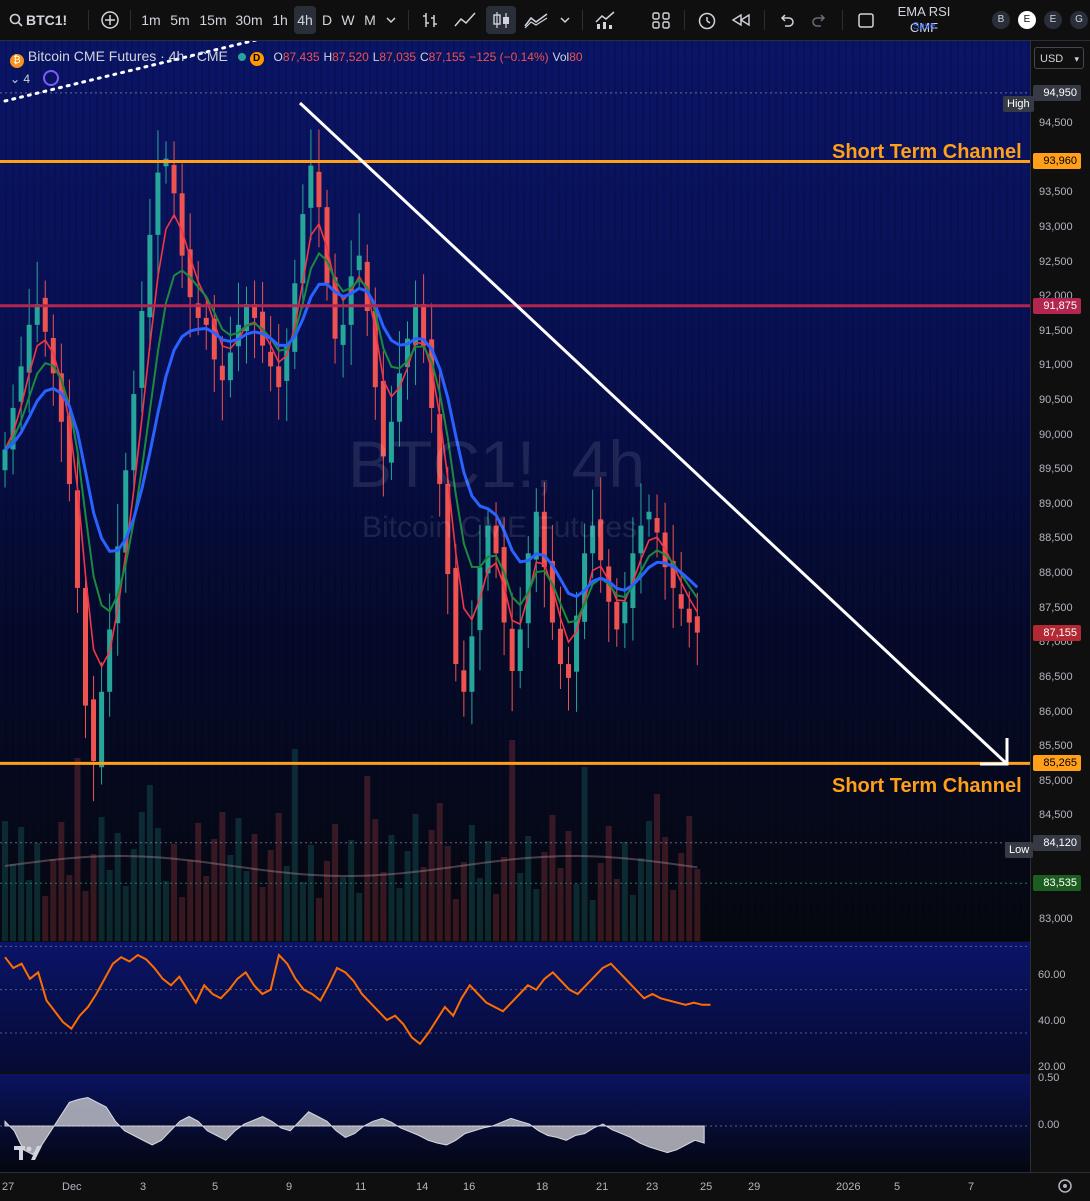 The height and width of the screenshot is (1201, 1090). I want to click on low-value-badge: 84,120, so click(1057, 842).